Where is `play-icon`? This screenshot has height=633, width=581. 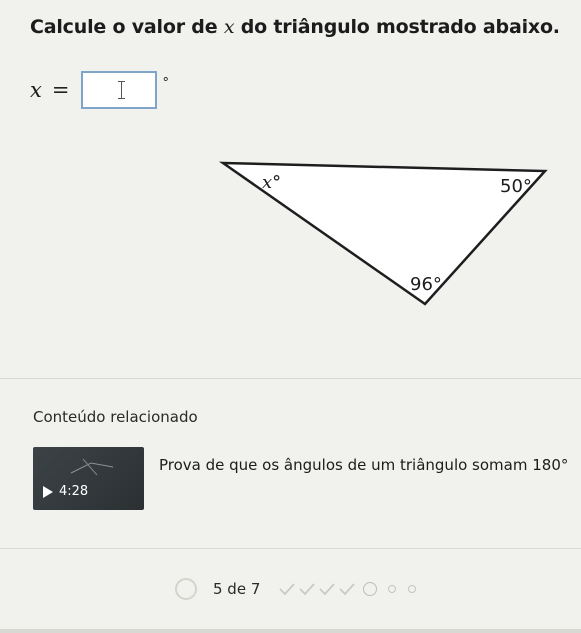
play-icon is located at coordinates (48, 492).